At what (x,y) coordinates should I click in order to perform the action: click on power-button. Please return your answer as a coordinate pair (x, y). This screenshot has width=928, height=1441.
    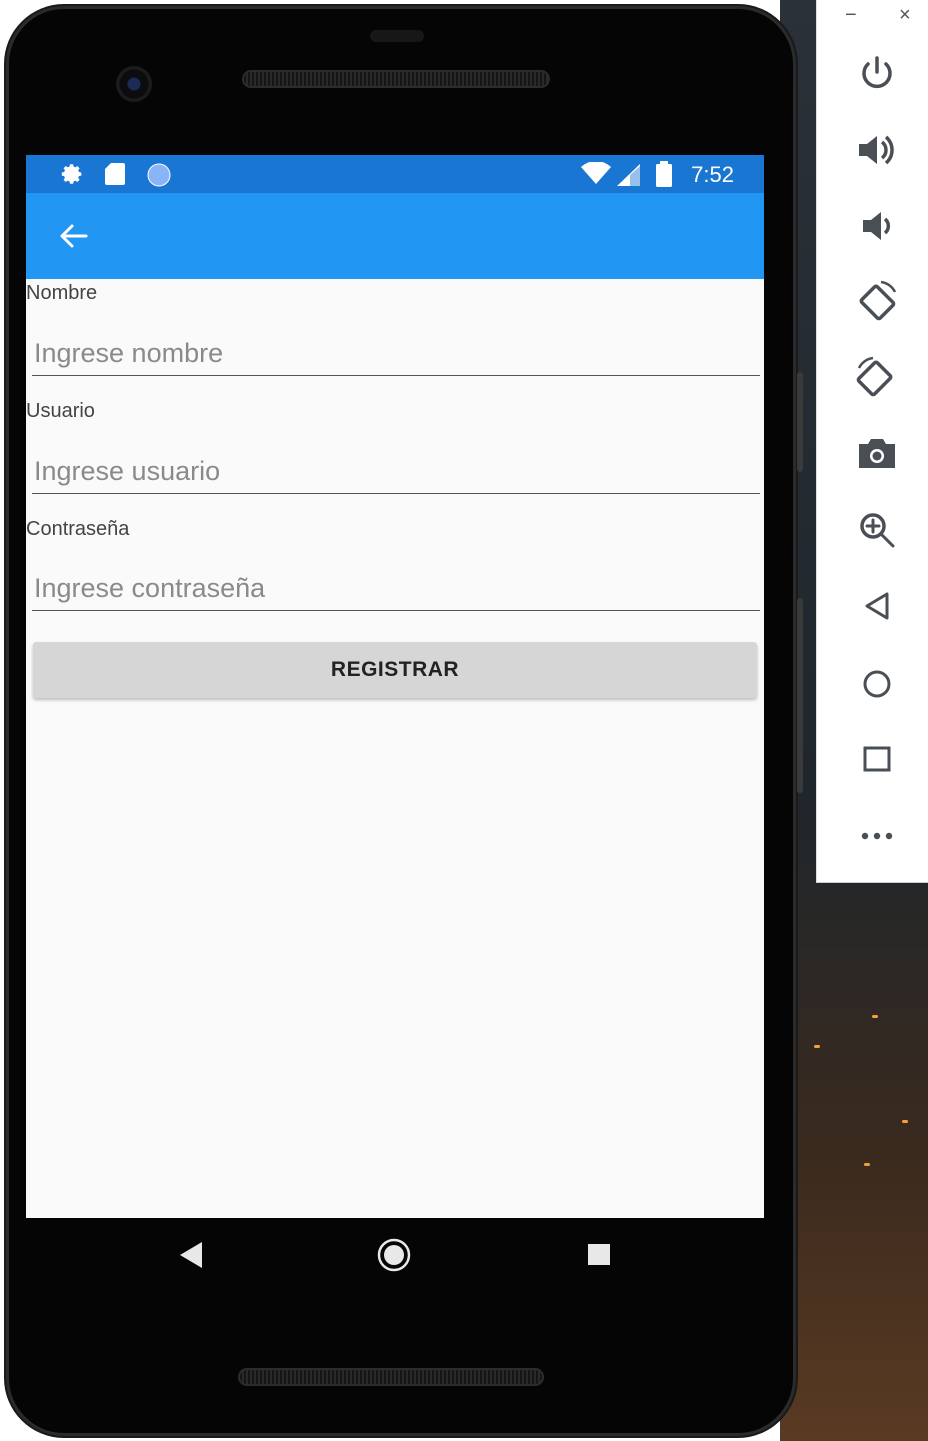
    Looking at the image, I should click on (877, 74).